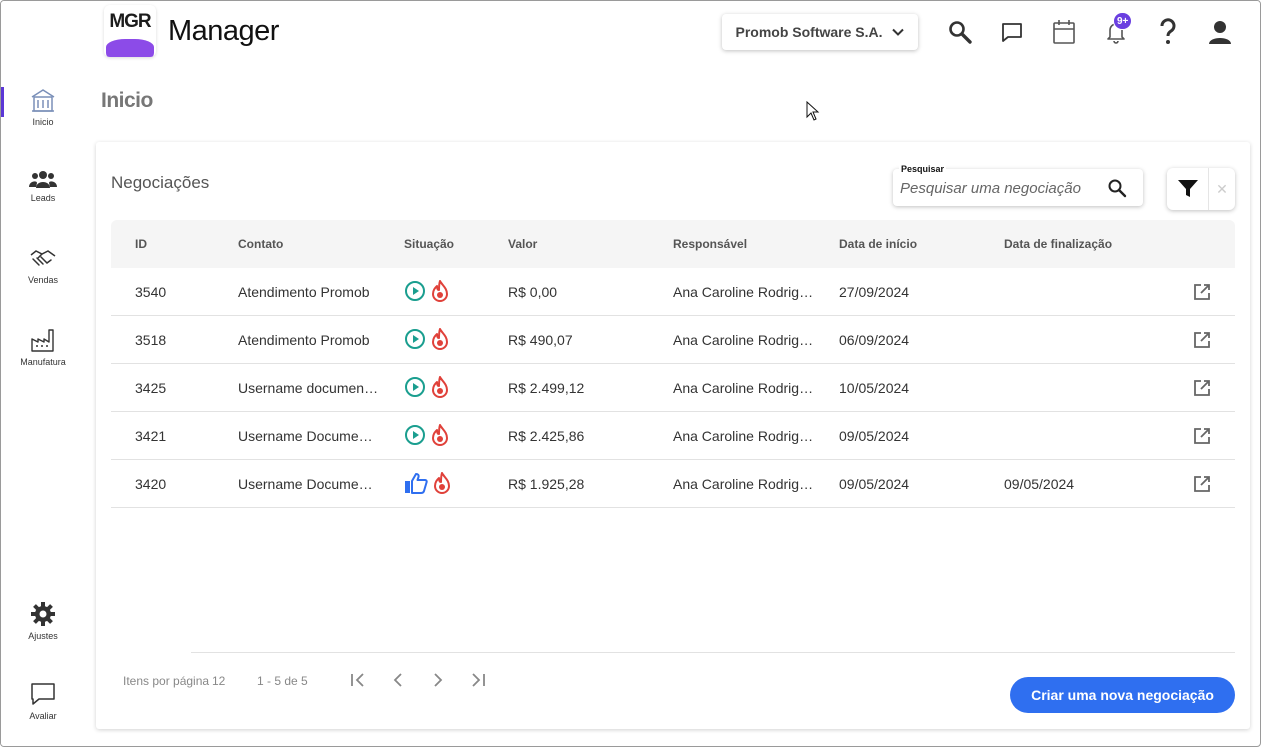 Image resolution: width=1261 pixels, height=747 pixels. I want to click on sidebar-item-inicio: Inicio, so click(43, 117).